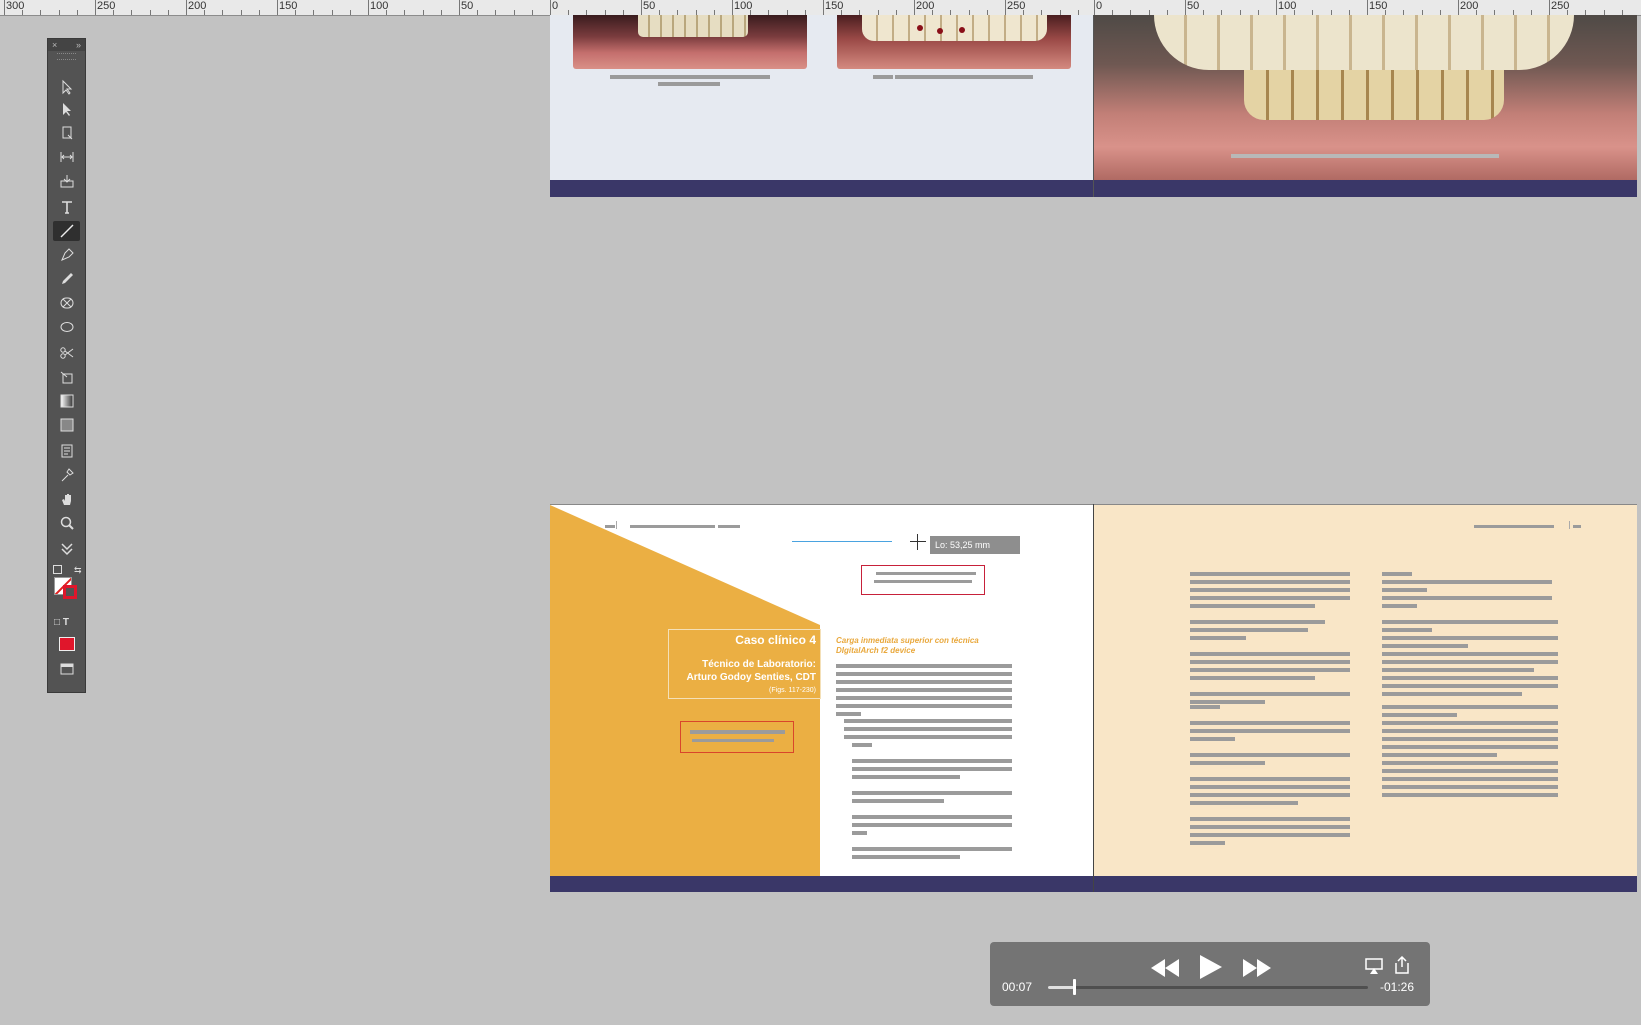  I want to click on formatting-affects: □ T, so click(68, 624).